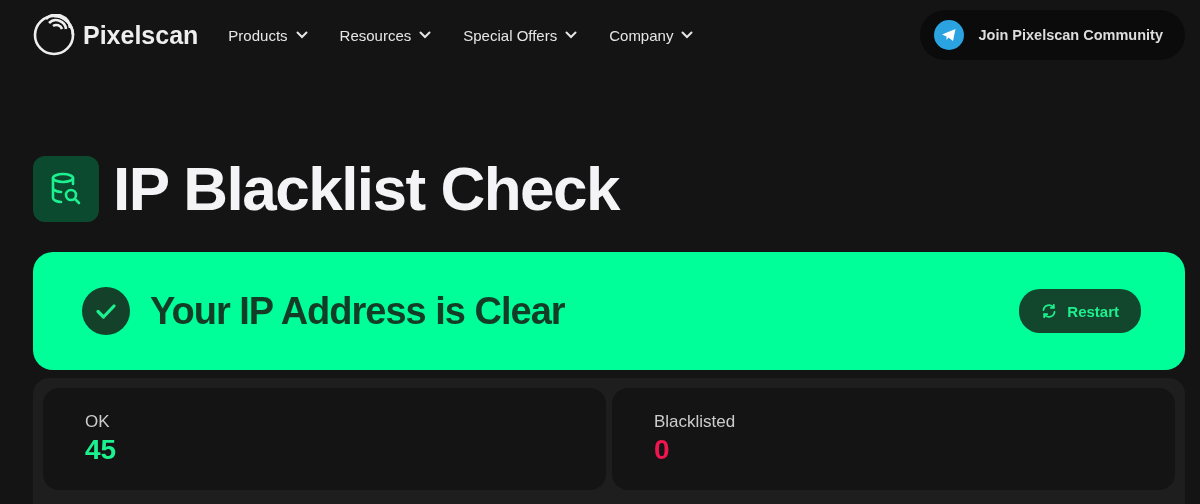 The image size is (1200, 504). I want to click on database-search-icon, so click(66, 189).